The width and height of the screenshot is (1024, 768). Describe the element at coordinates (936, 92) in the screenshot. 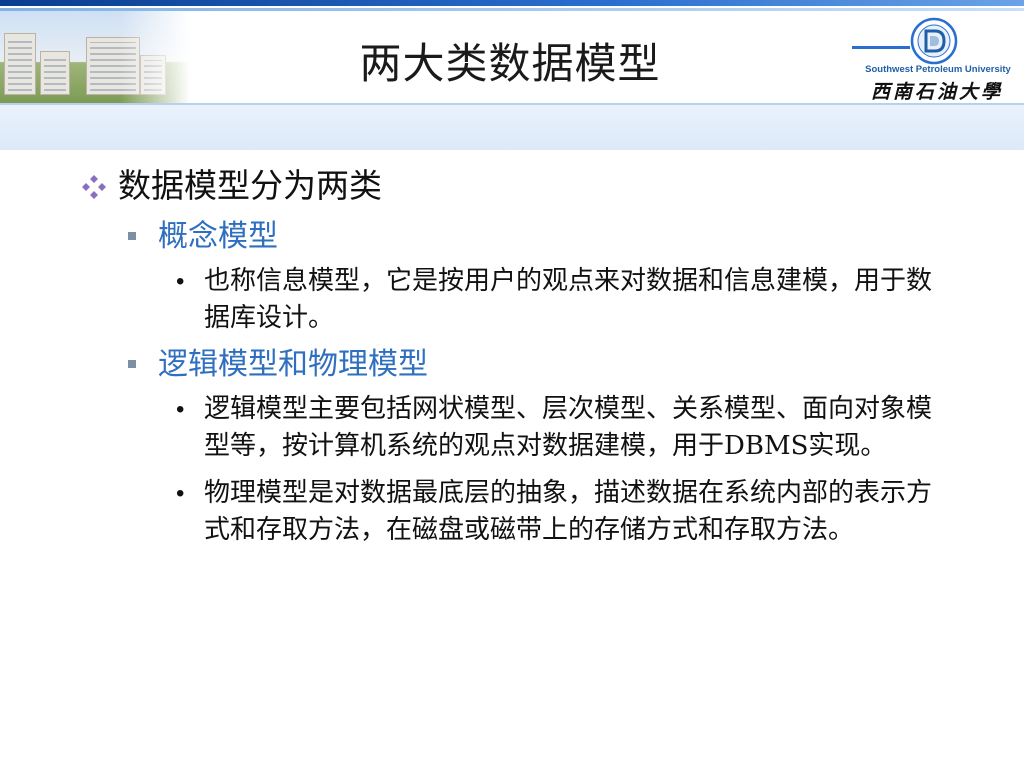

I see `logo-chinese-name: 西南石油大學` at that location.